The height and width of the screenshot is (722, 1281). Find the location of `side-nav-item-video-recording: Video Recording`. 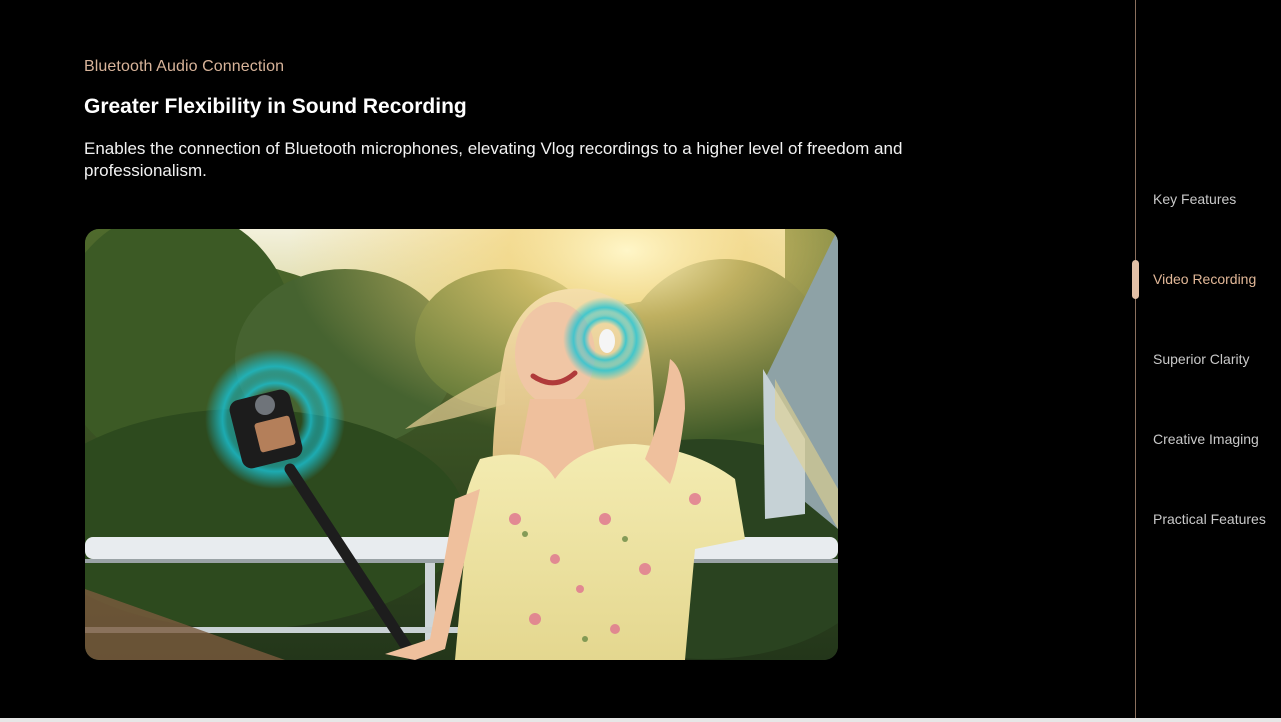

side-nav-item-video-recording: Video Recording is located at coordinates (1204, 279).